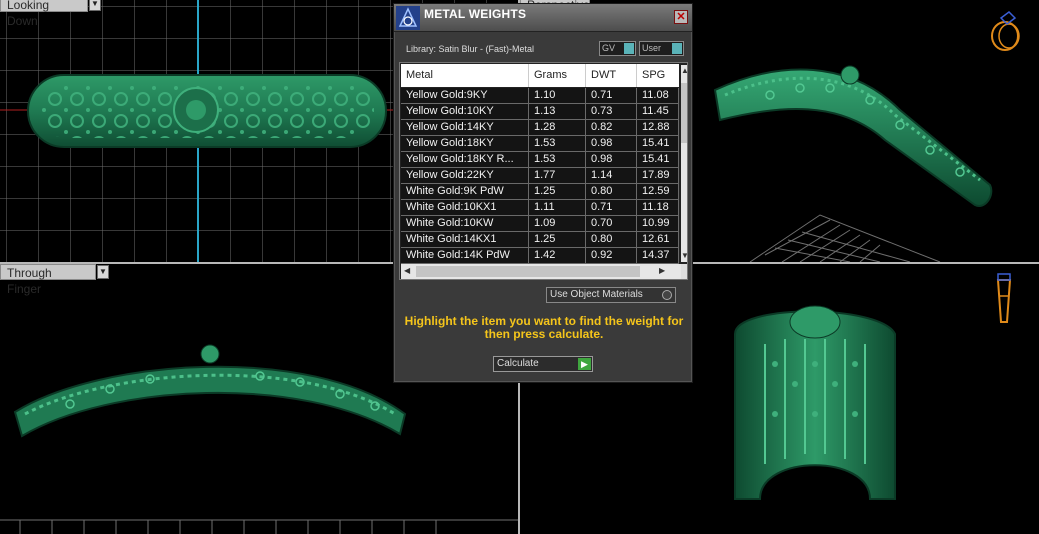  Describe the element at coordinates (845, 238) in the screenshot. I see `perspective-floor-grid` at that location.